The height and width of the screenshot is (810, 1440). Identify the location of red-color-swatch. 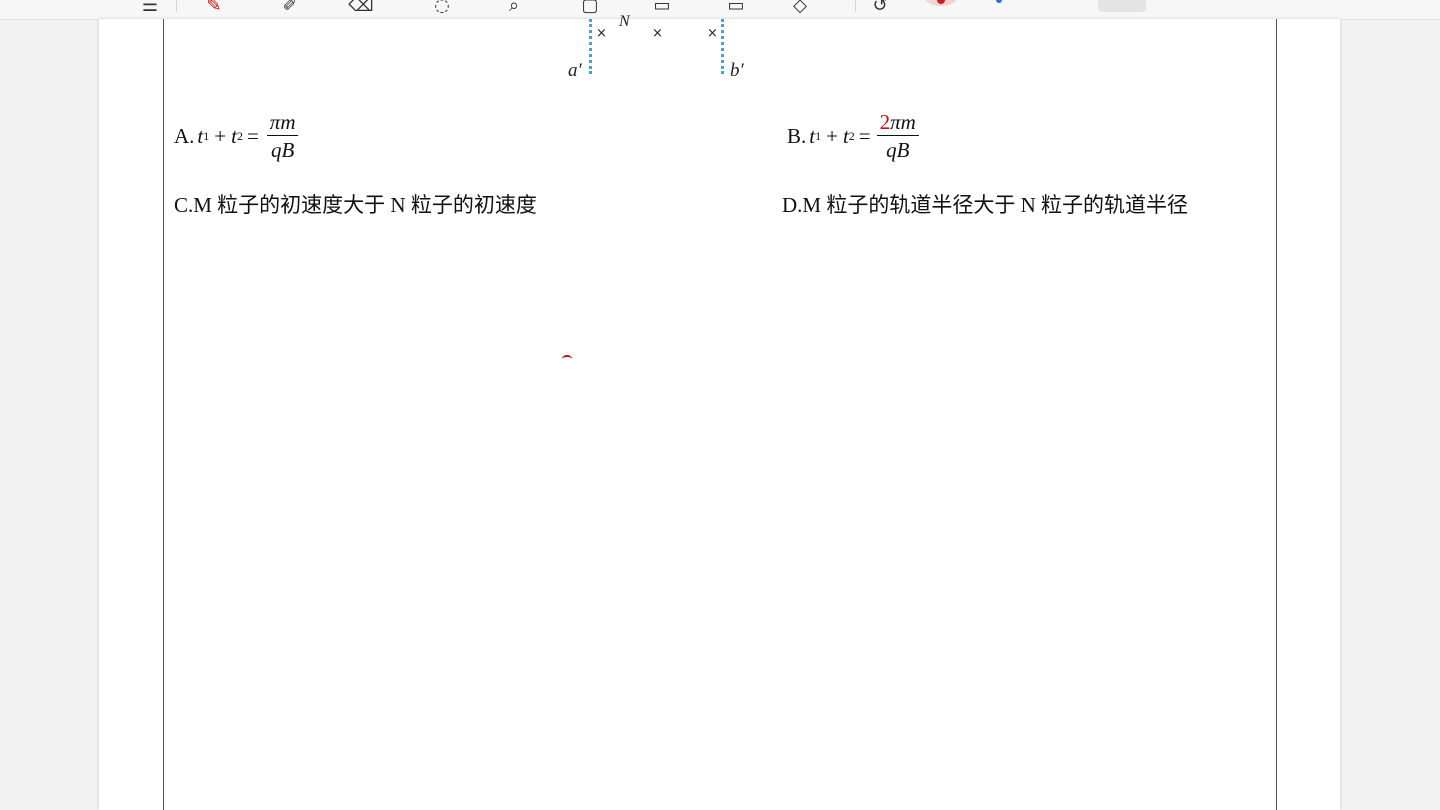
(941, 3).